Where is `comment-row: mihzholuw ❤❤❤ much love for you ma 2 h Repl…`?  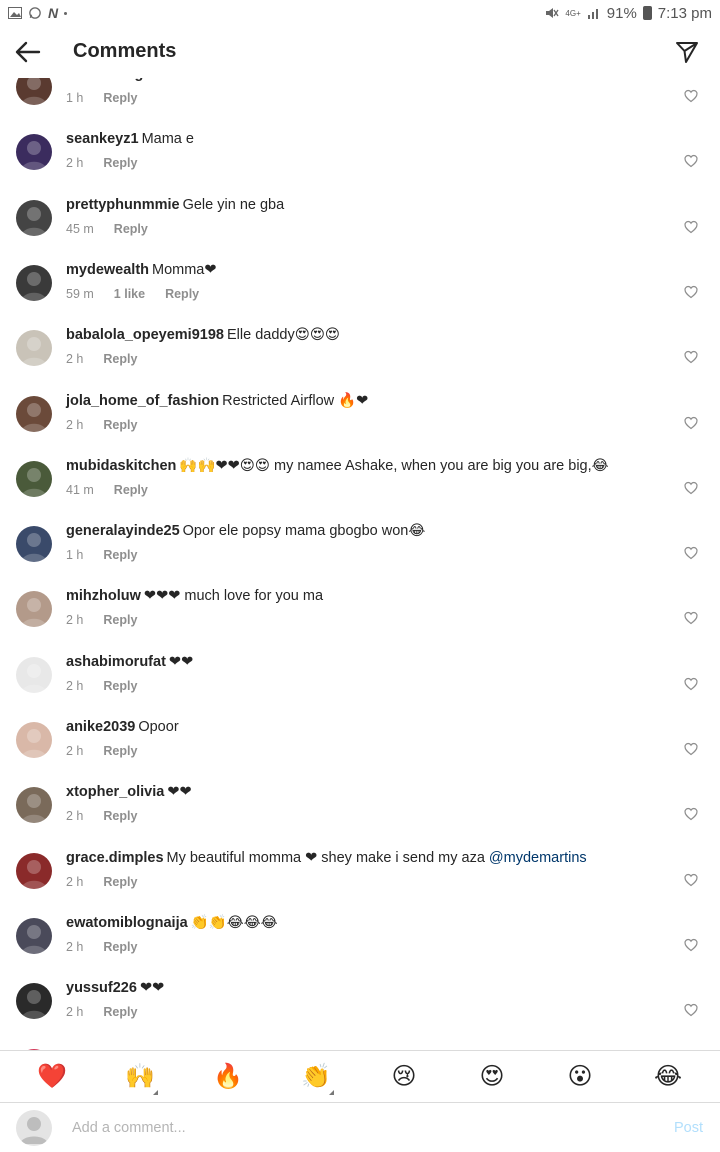 comment-row: mihzholuw ❤❤❤ much love for you ma 2 h Repl… is located at coordinates (360, 619).